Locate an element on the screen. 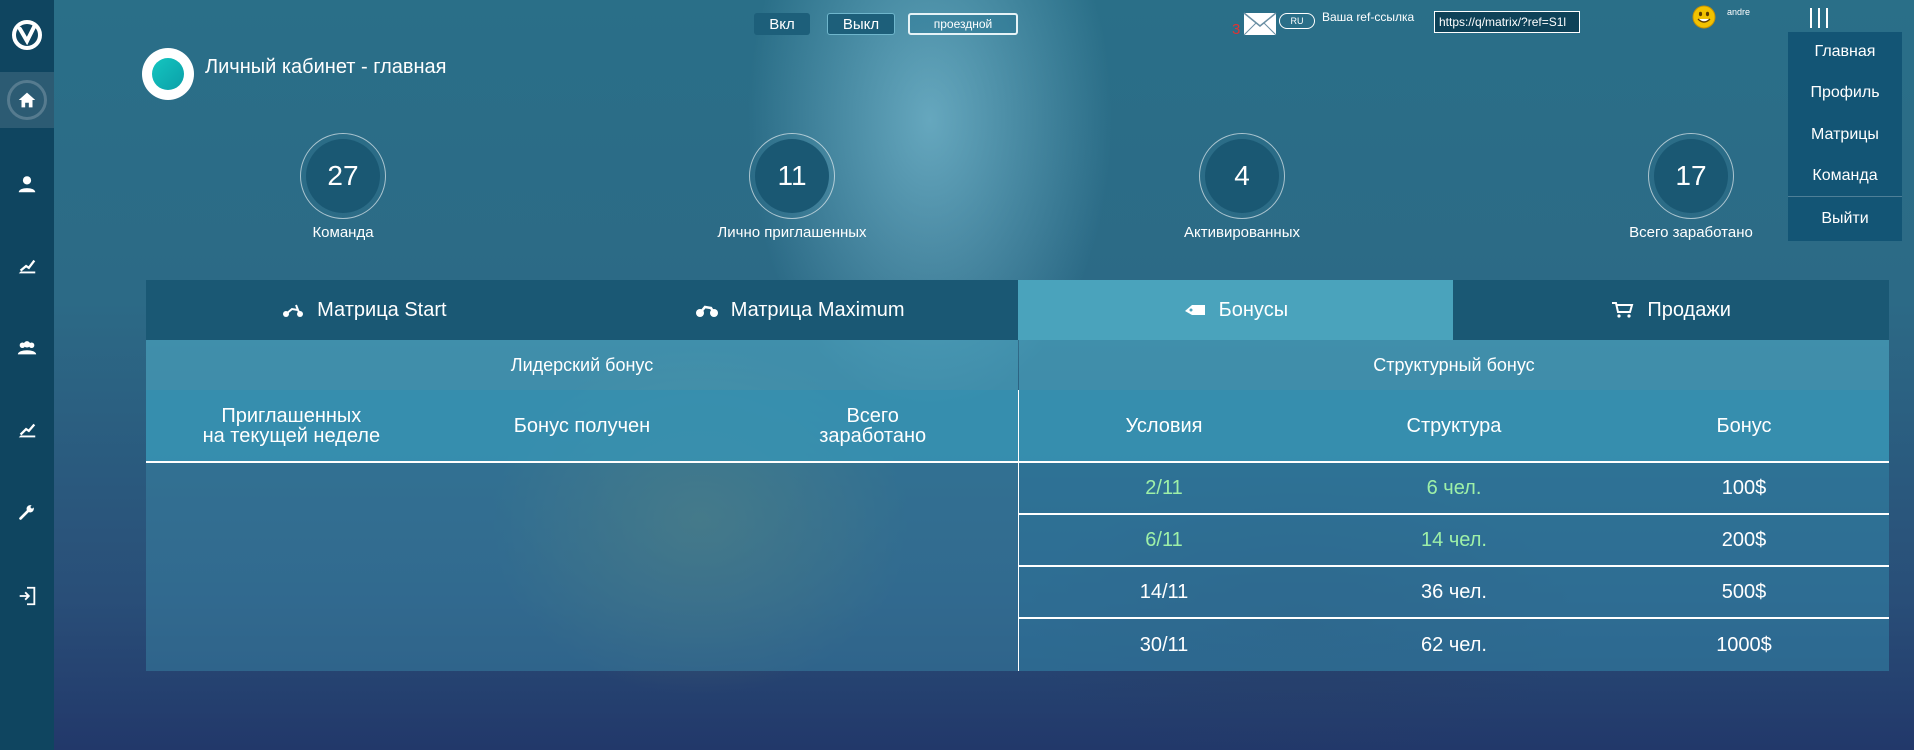 This screenshot has width=1914, height=750. stat-label: Всего заработано is located at coordinates (1691, 232).